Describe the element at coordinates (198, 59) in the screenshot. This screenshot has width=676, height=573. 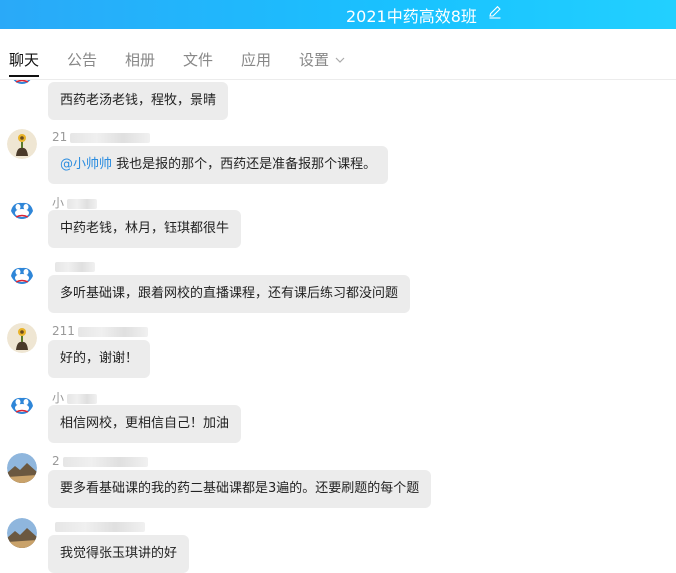
I see `tab-files: 文件` at that location.